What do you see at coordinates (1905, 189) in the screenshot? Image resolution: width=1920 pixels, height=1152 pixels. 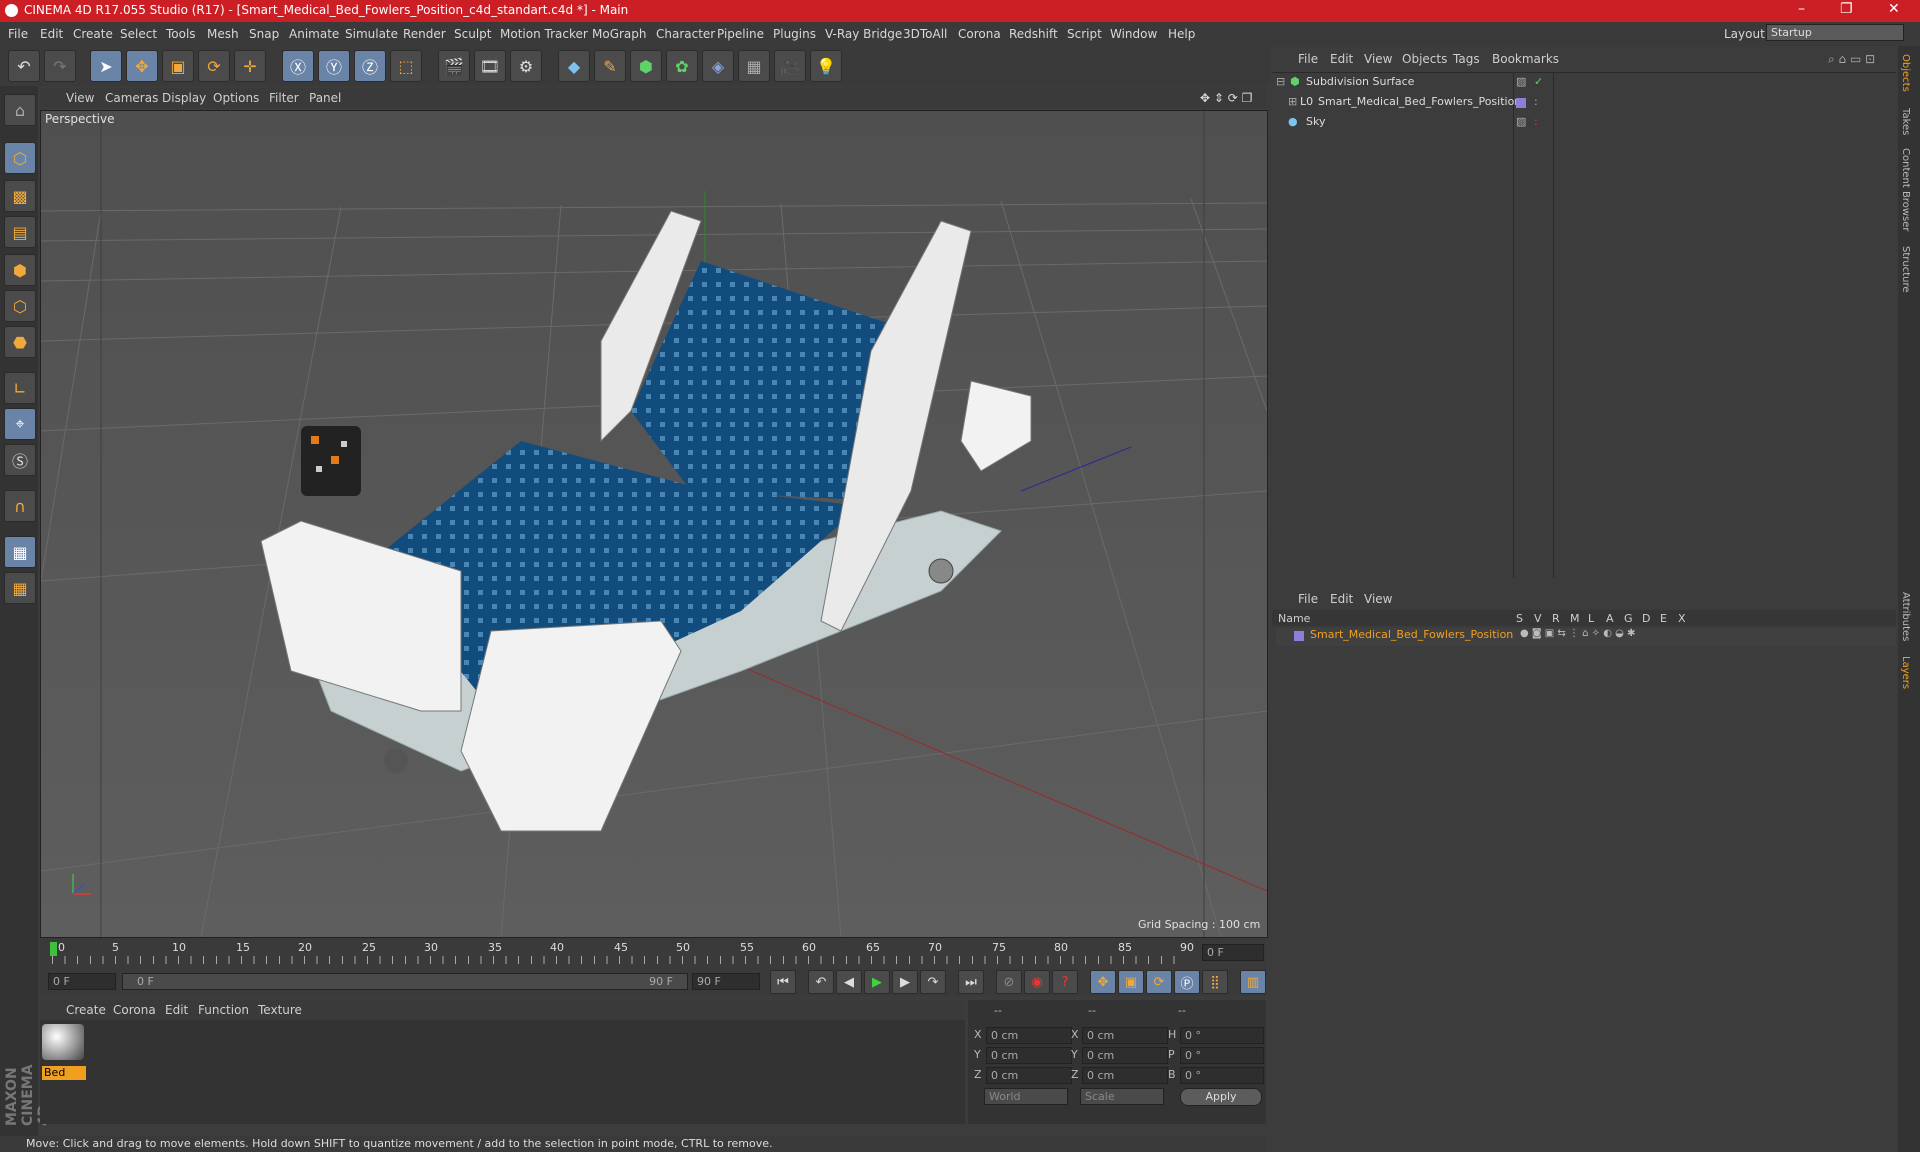 I see `tab-content-browser: Content Browser` at bounding box center [1905, 189].